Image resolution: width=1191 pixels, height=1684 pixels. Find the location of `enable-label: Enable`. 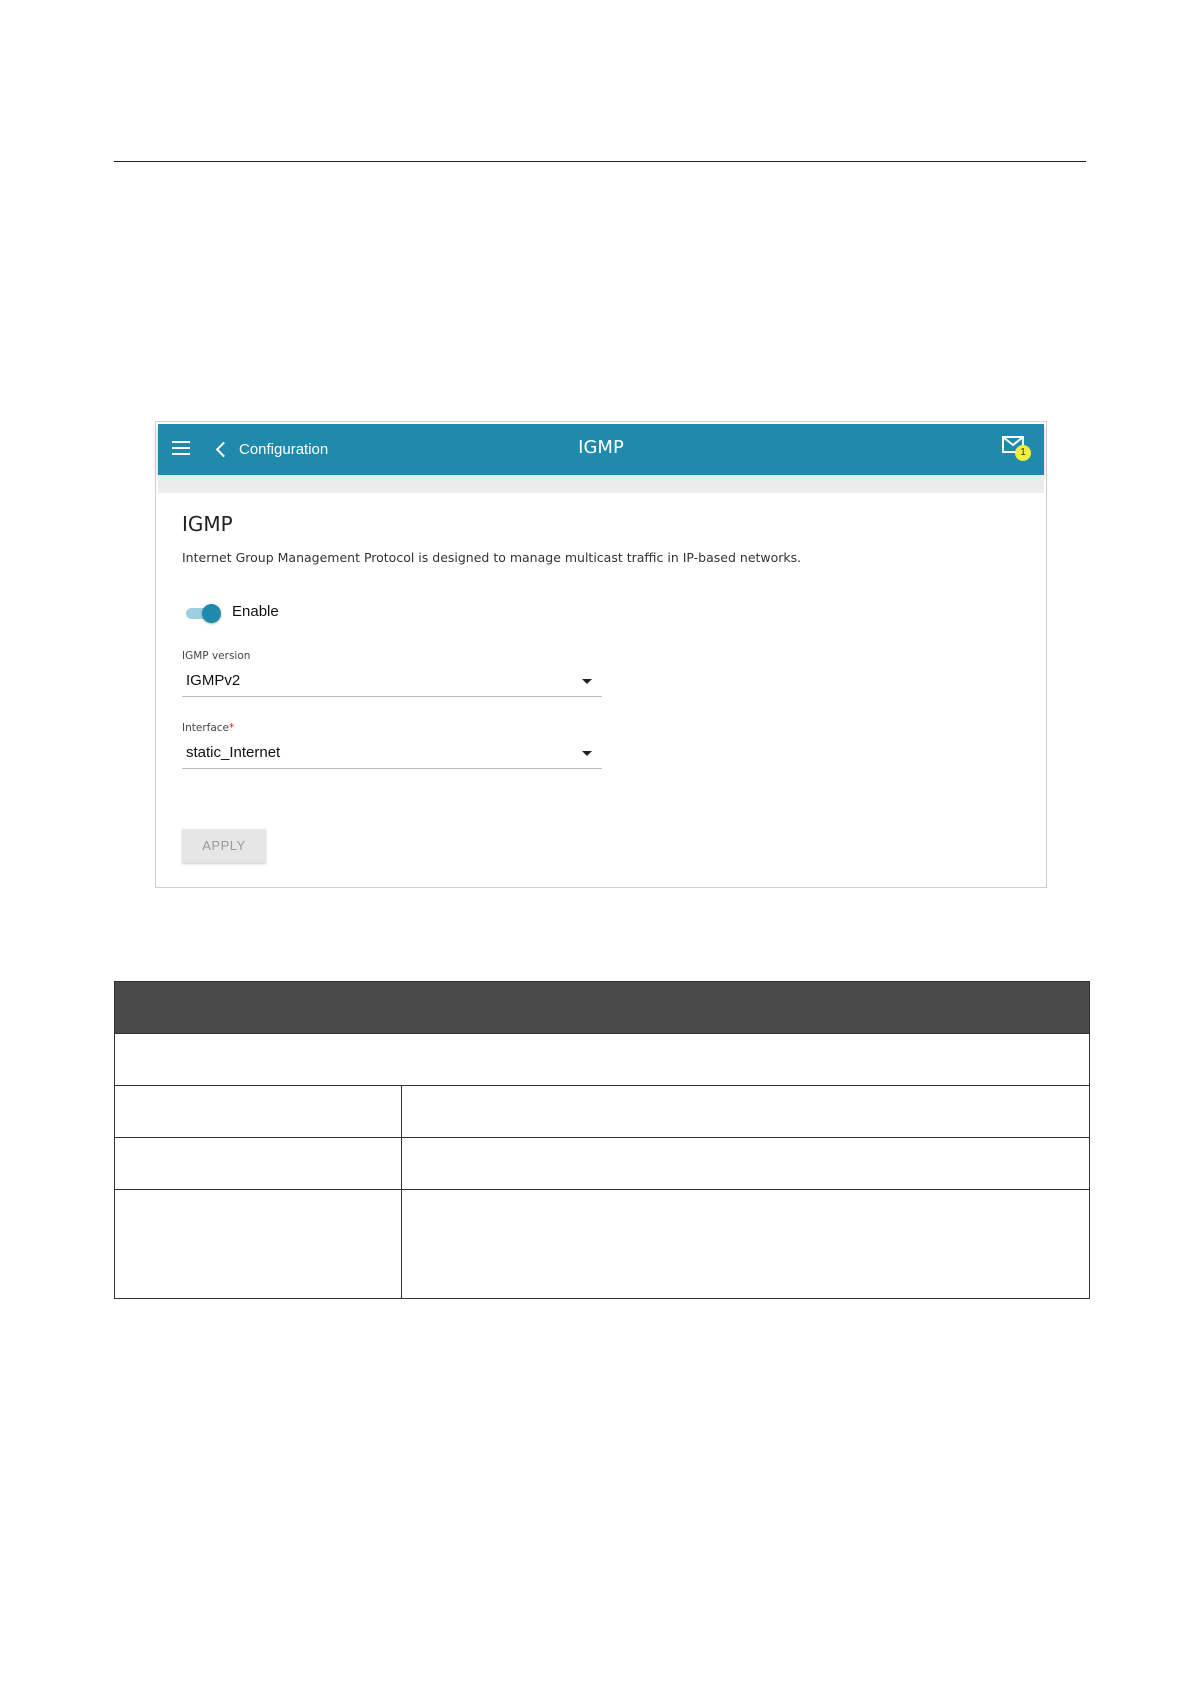

enable-label: Enable is located at coordinates (255, 611).